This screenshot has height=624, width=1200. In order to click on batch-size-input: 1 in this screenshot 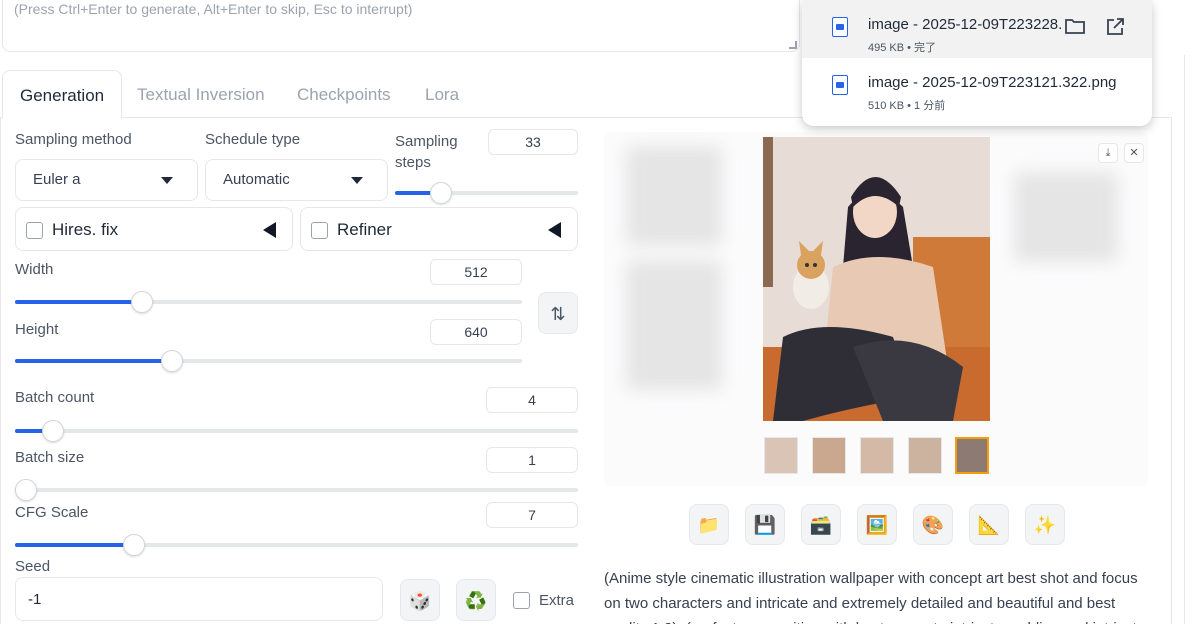, I will do `click(532, 460)`.